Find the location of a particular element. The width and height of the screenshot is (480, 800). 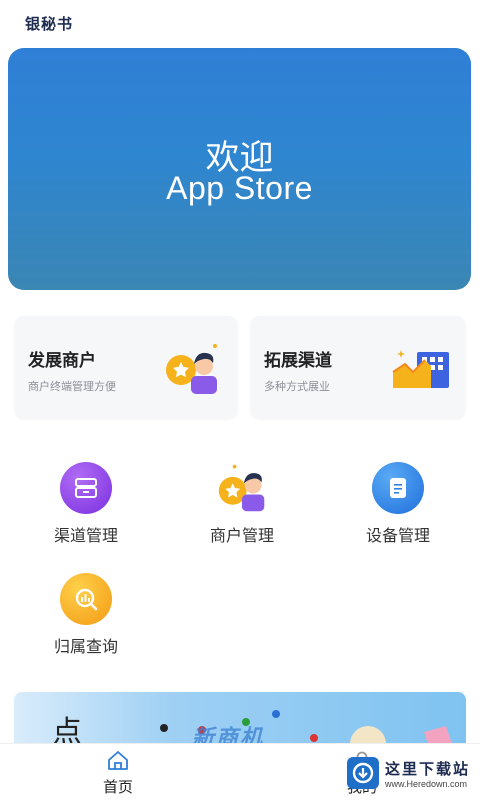

ownership-query: 归属查询 is located at coordinates (86, 615).